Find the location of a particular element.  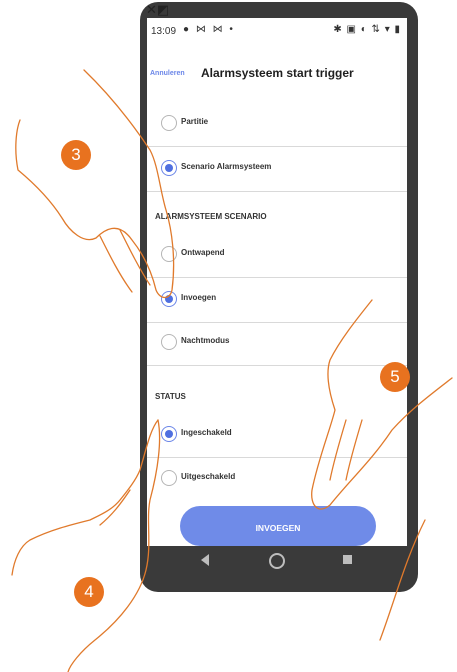

android-nav-bar is located at coordinates (277, 562).